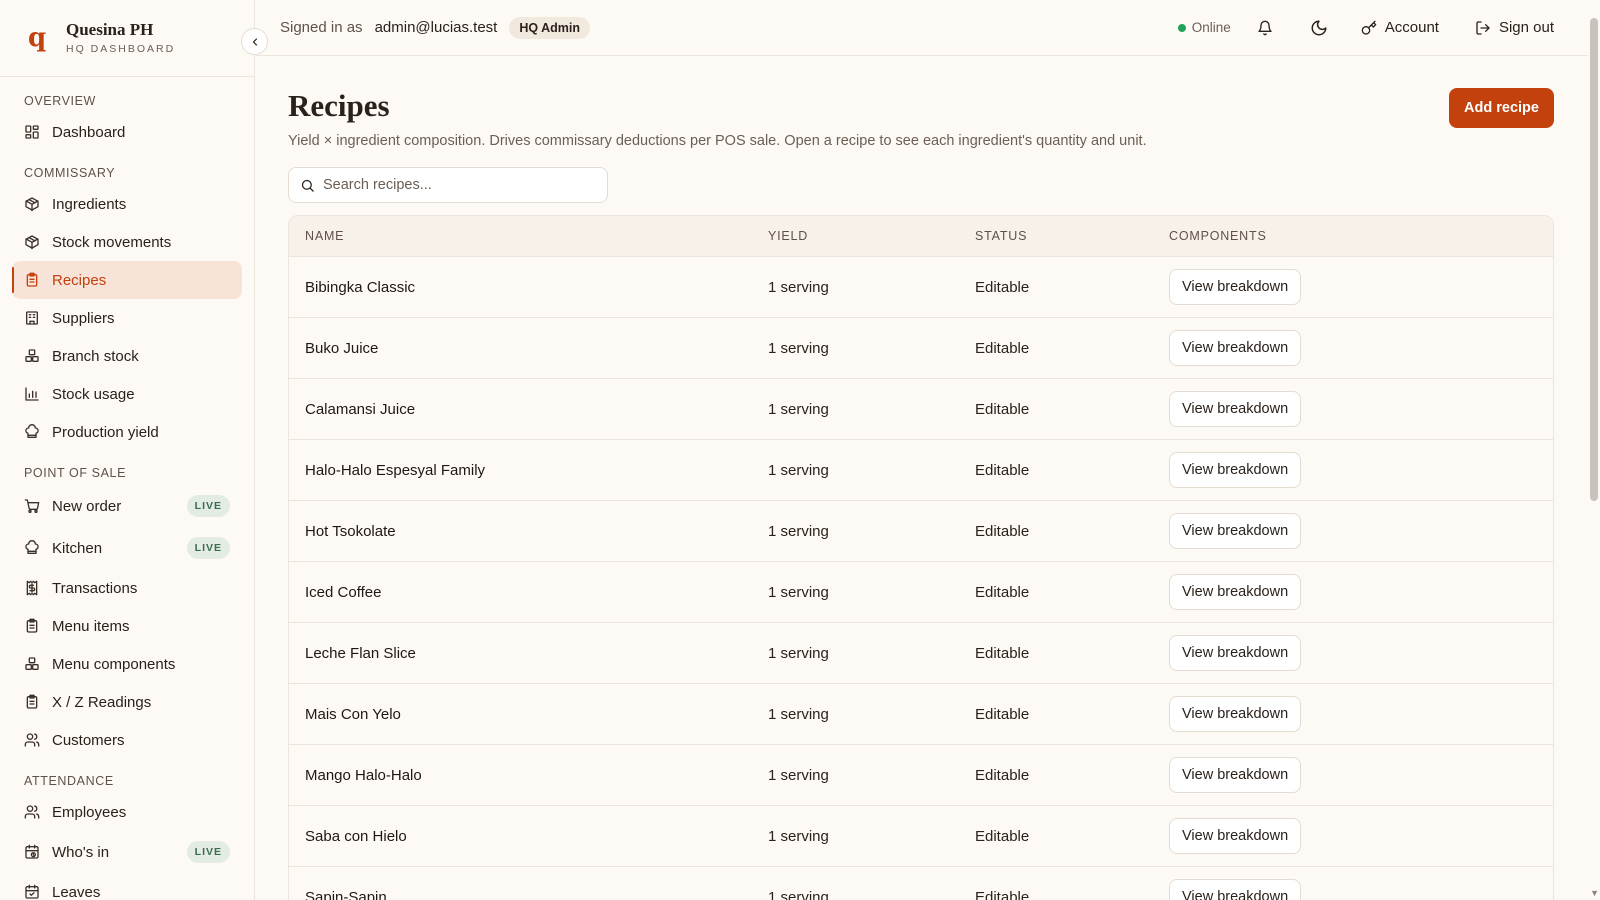  Describe the element at coordinates (528, 409) in the screenshot. I see `recipe-name: Calamansi Juice` at that location.